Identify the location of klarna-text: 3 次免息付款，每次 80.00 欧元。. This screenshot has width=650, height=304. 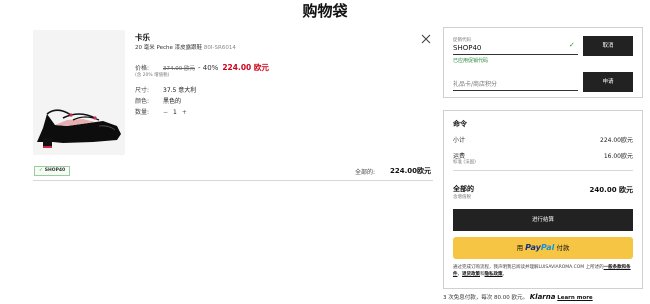
(485, 298).